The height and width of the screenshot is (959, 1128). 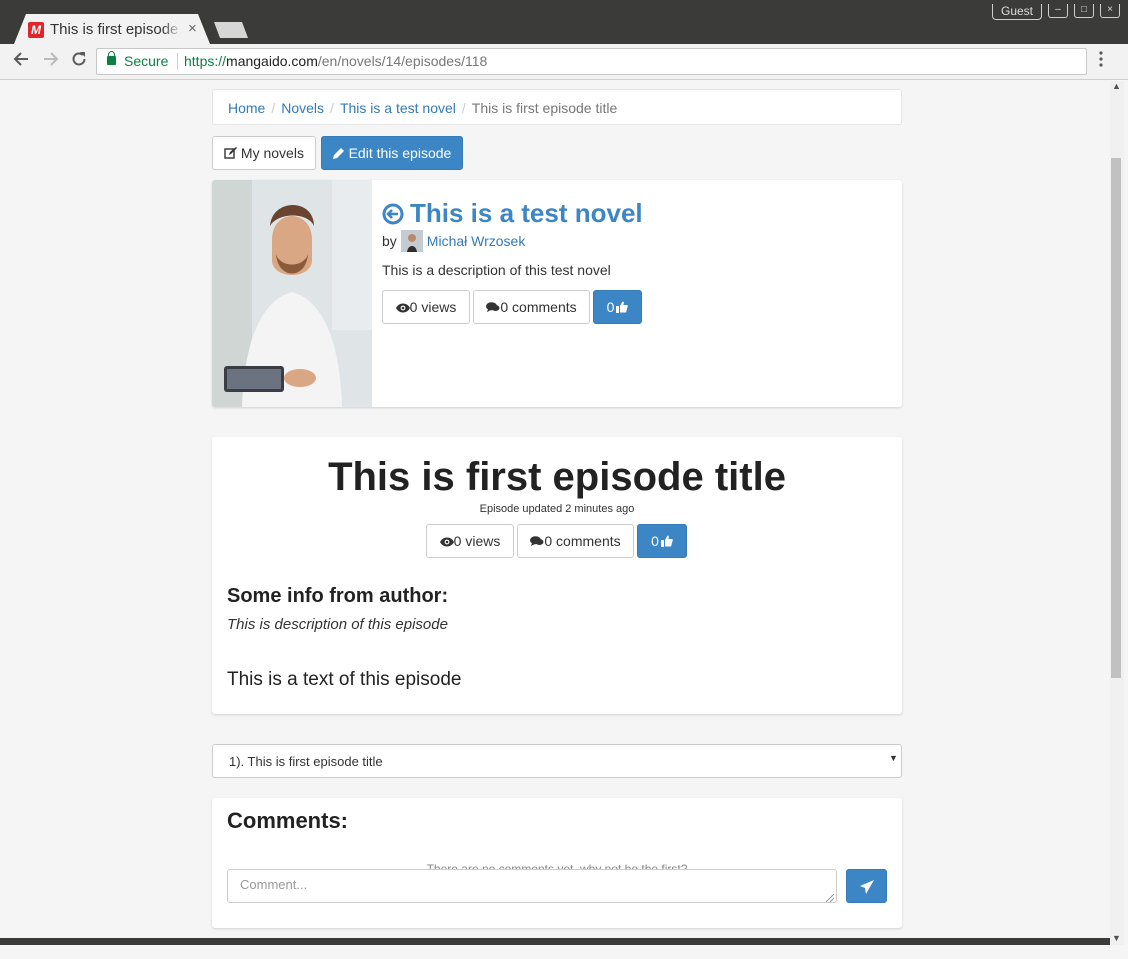 I want to click on episode-description: This is description of this episode, so click(x=337, y=624).